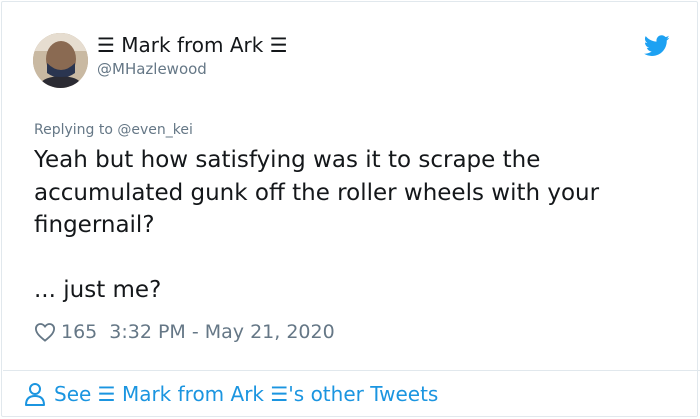 The width and height of the screenshot is (700, 419). I want to click on twitter-bird-icon, so click(657, 46).